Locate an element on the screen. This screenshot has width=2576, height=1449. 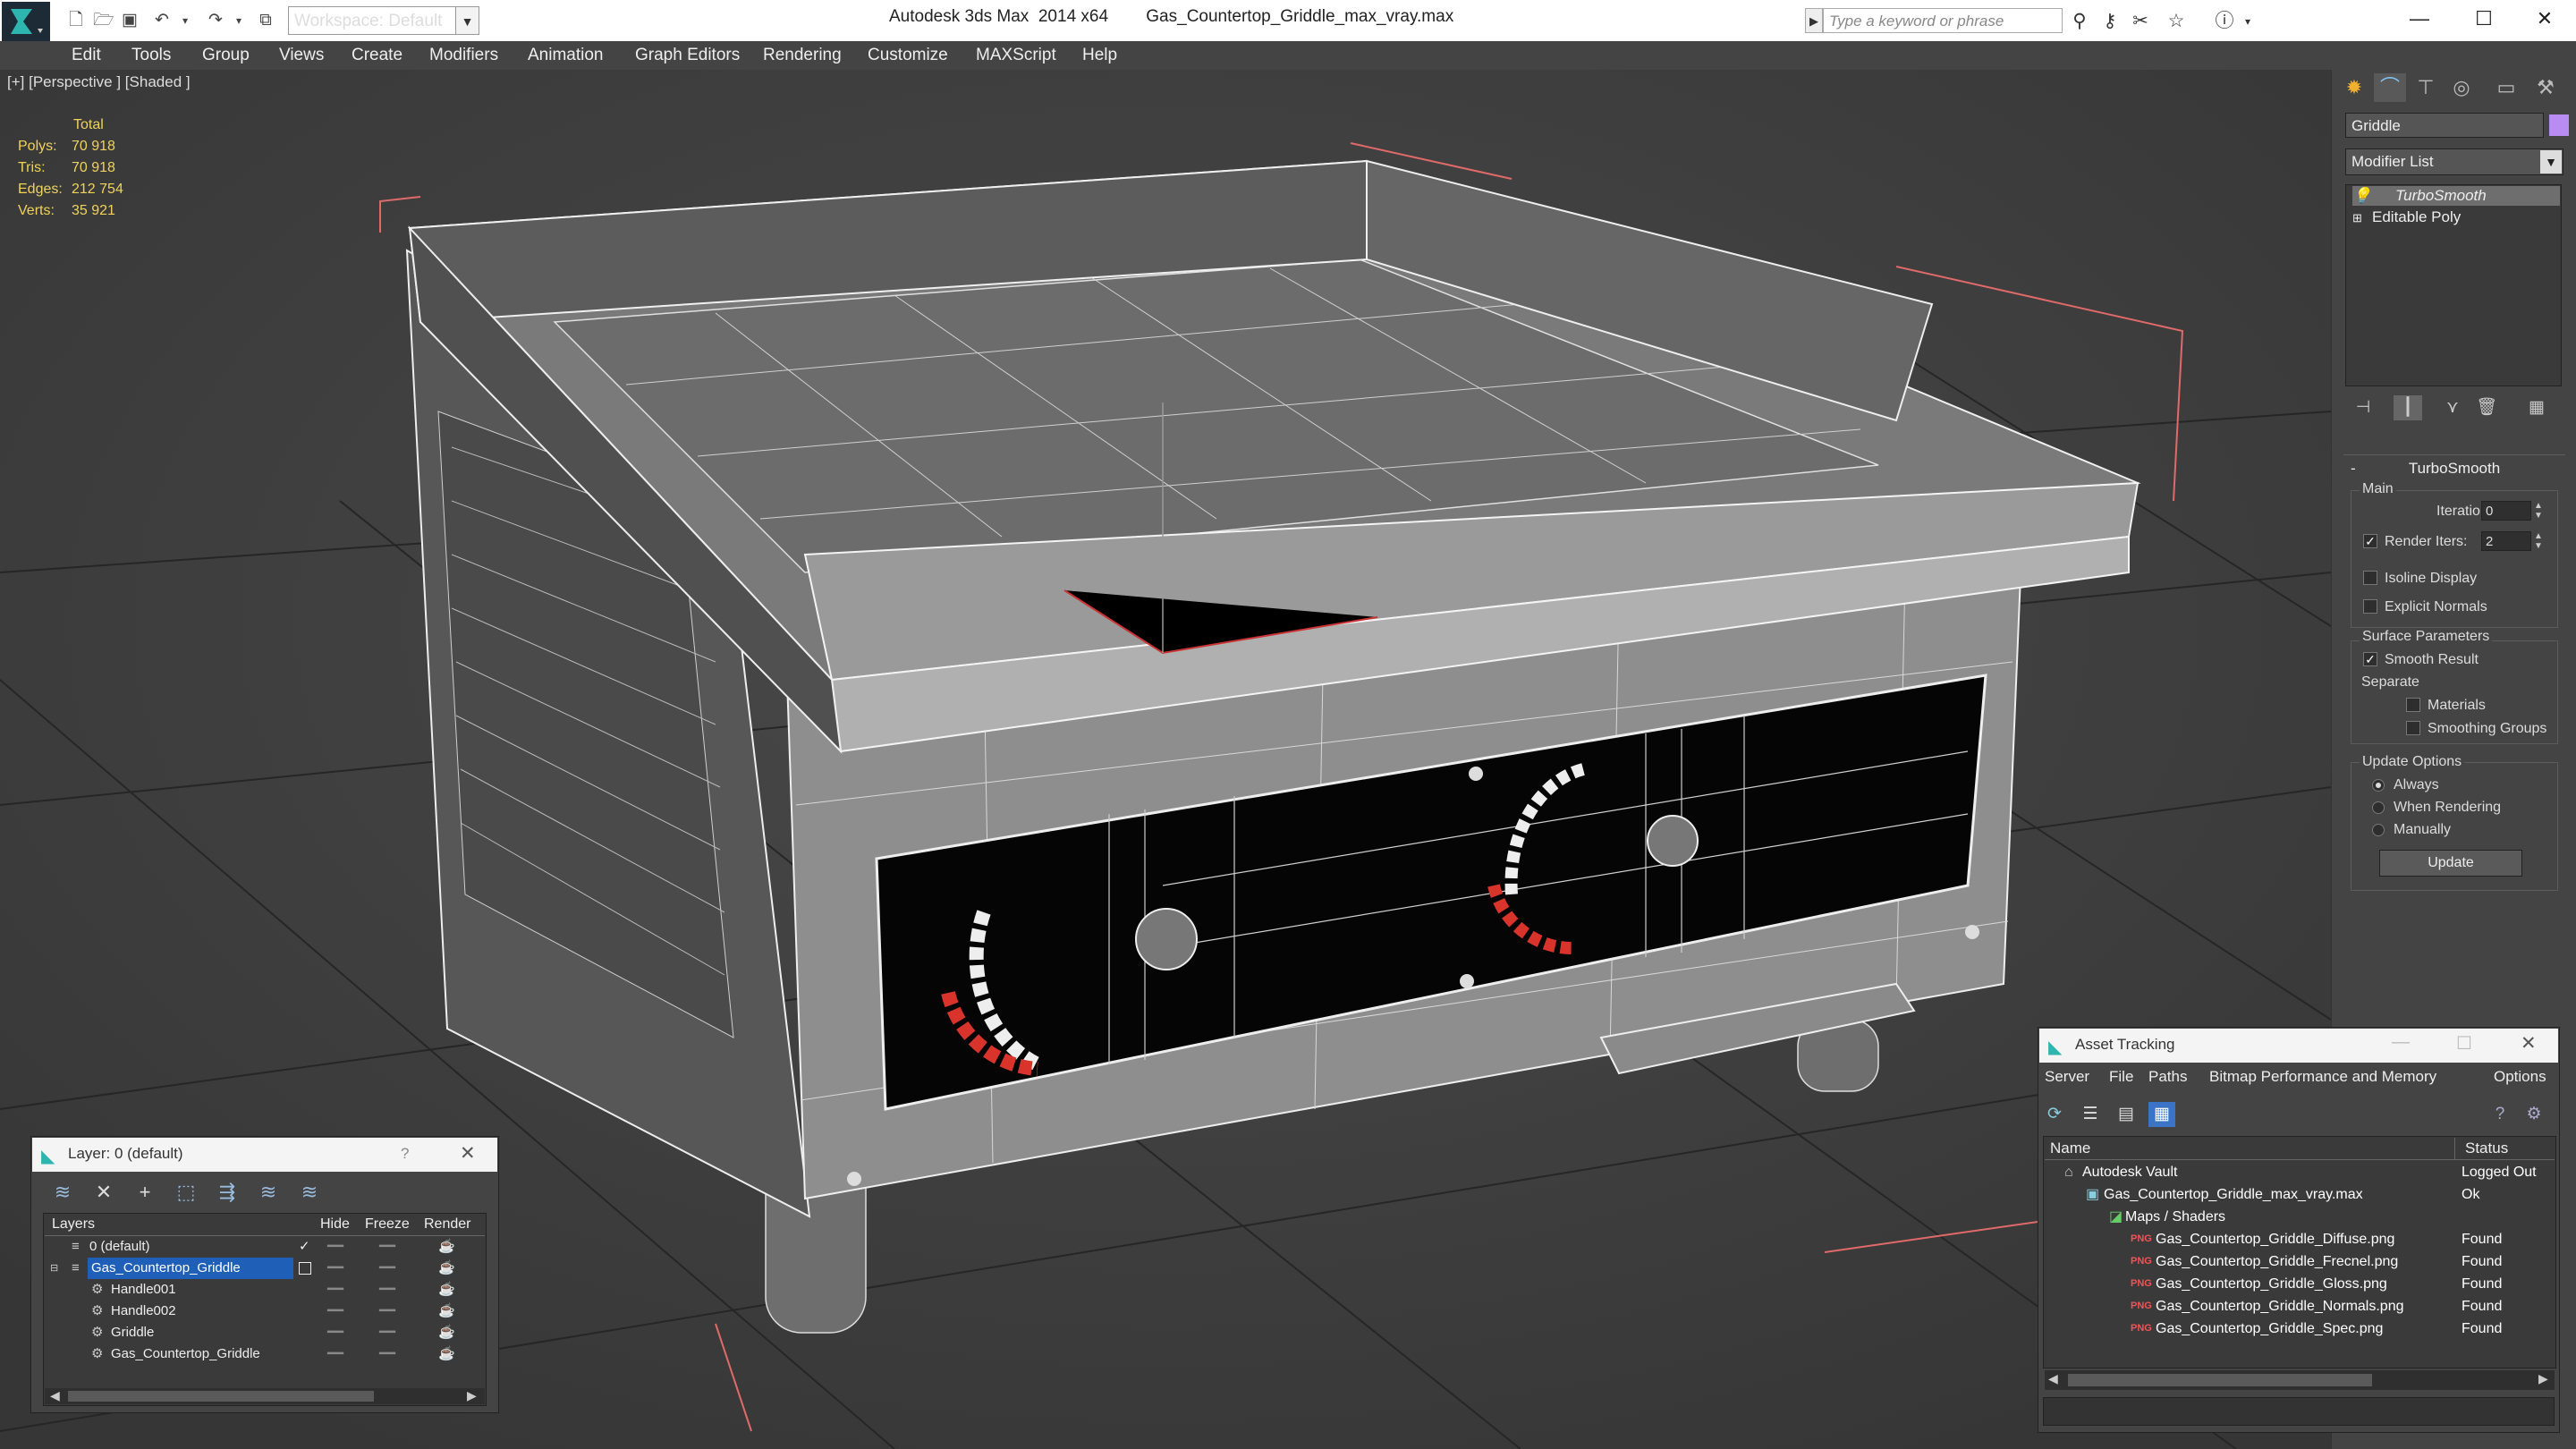
render-iters-spinner: 2 is located at coordinates (2506, 541).